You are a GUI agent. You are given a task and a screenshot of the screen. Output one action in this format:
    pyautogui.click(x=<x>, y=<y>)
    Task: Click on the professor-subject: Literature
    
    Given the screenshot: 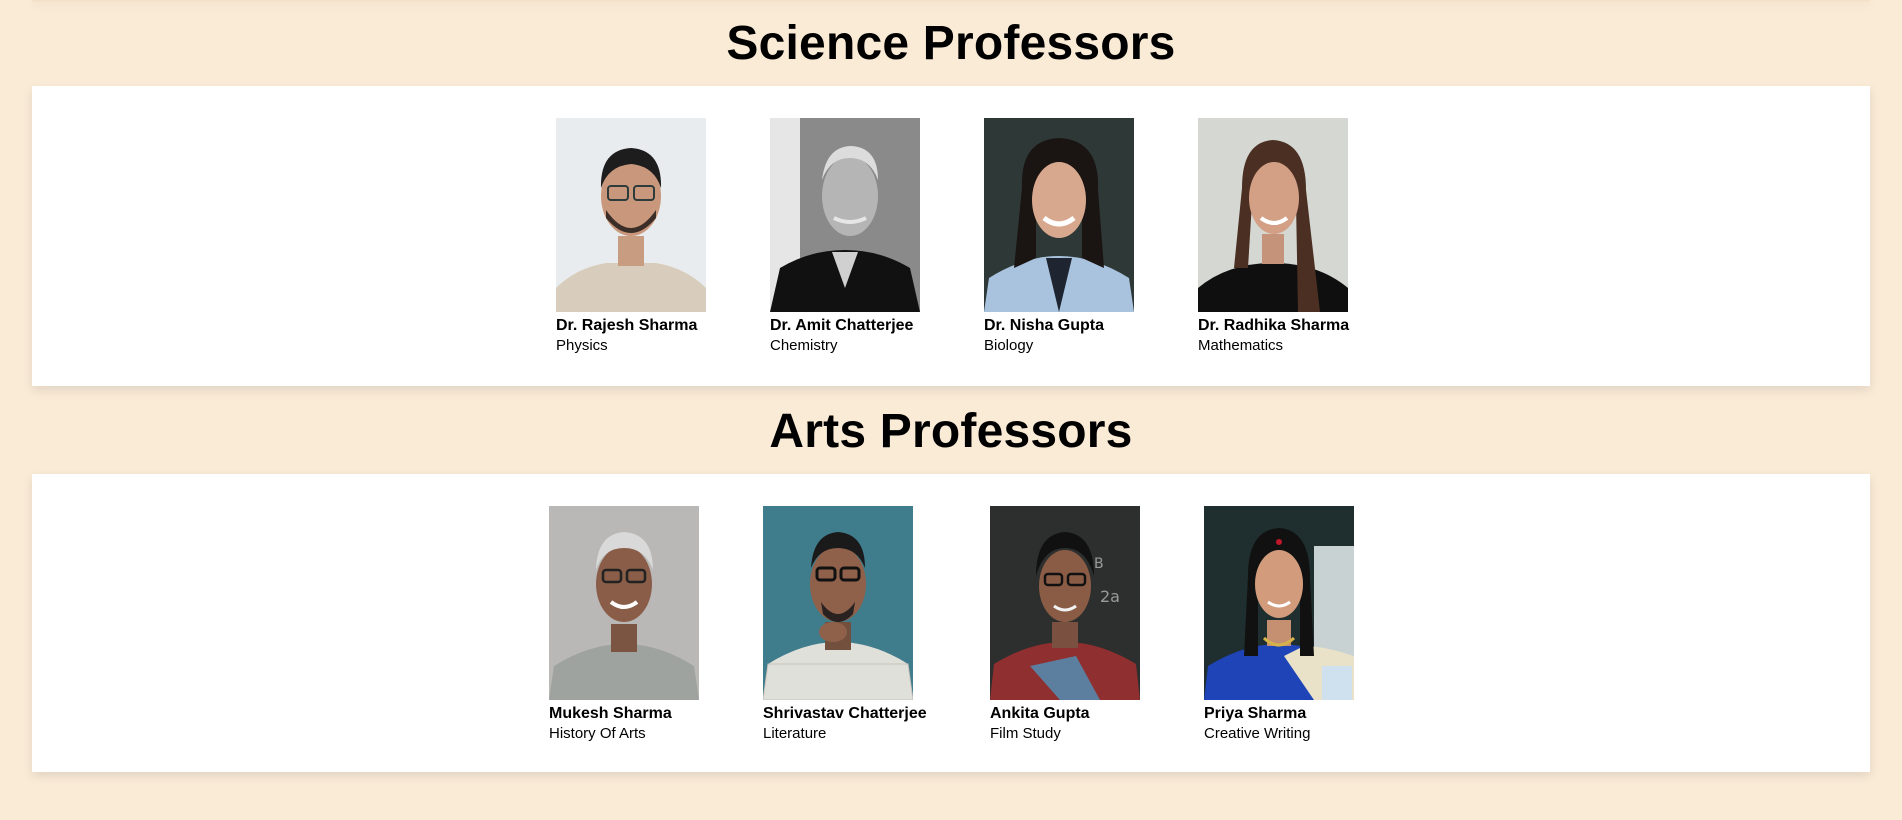 What is the action you would take?
    pyautogui.click(x=795, y=733)
    